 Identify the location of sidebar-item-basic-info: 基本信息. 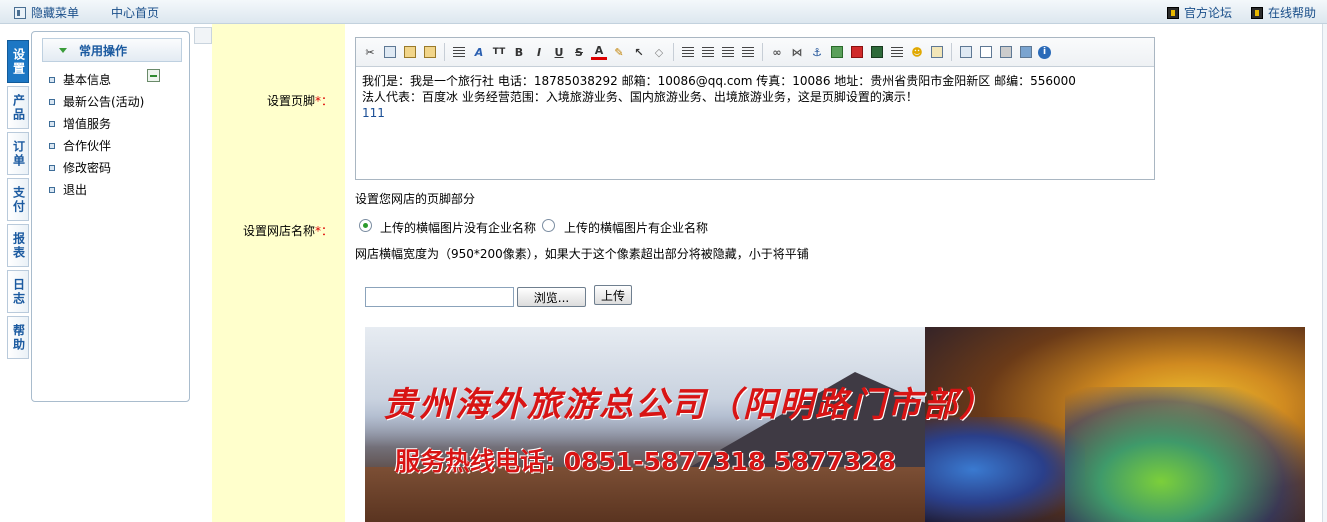
(80, 79).